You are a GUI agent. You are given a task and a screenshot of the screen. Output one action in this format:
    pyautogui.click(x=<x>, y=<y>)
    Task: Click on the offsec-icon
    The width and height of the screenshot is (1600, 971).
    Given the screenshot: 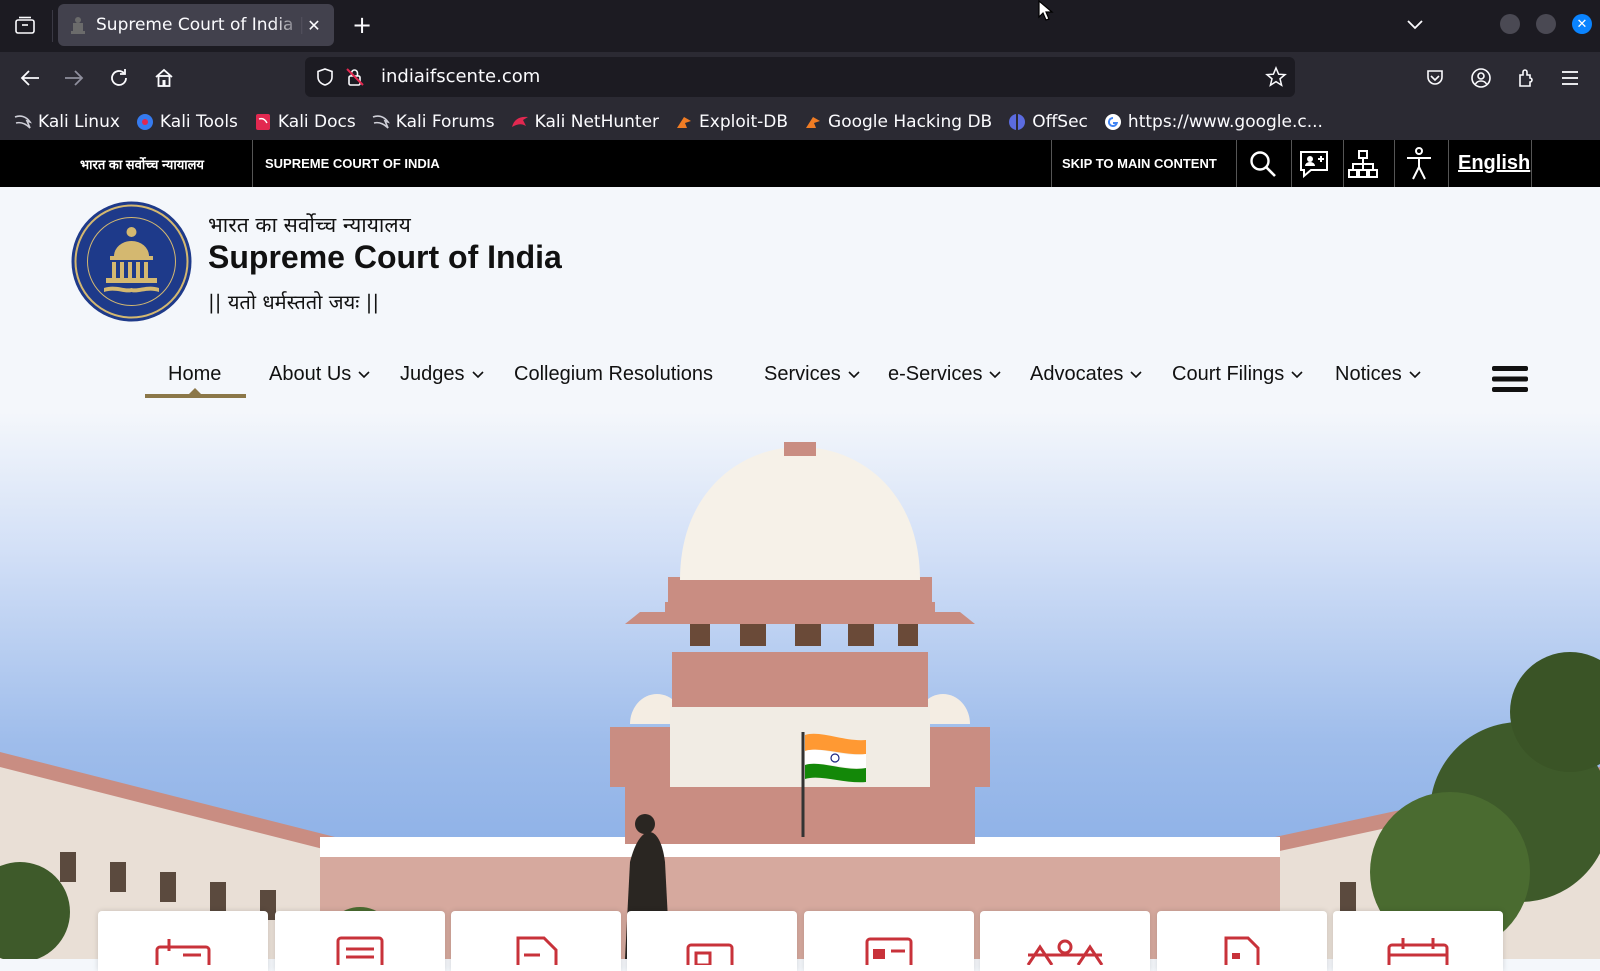 What is the action you would take?
    pyautogui.click(x=1017, y=122)
    